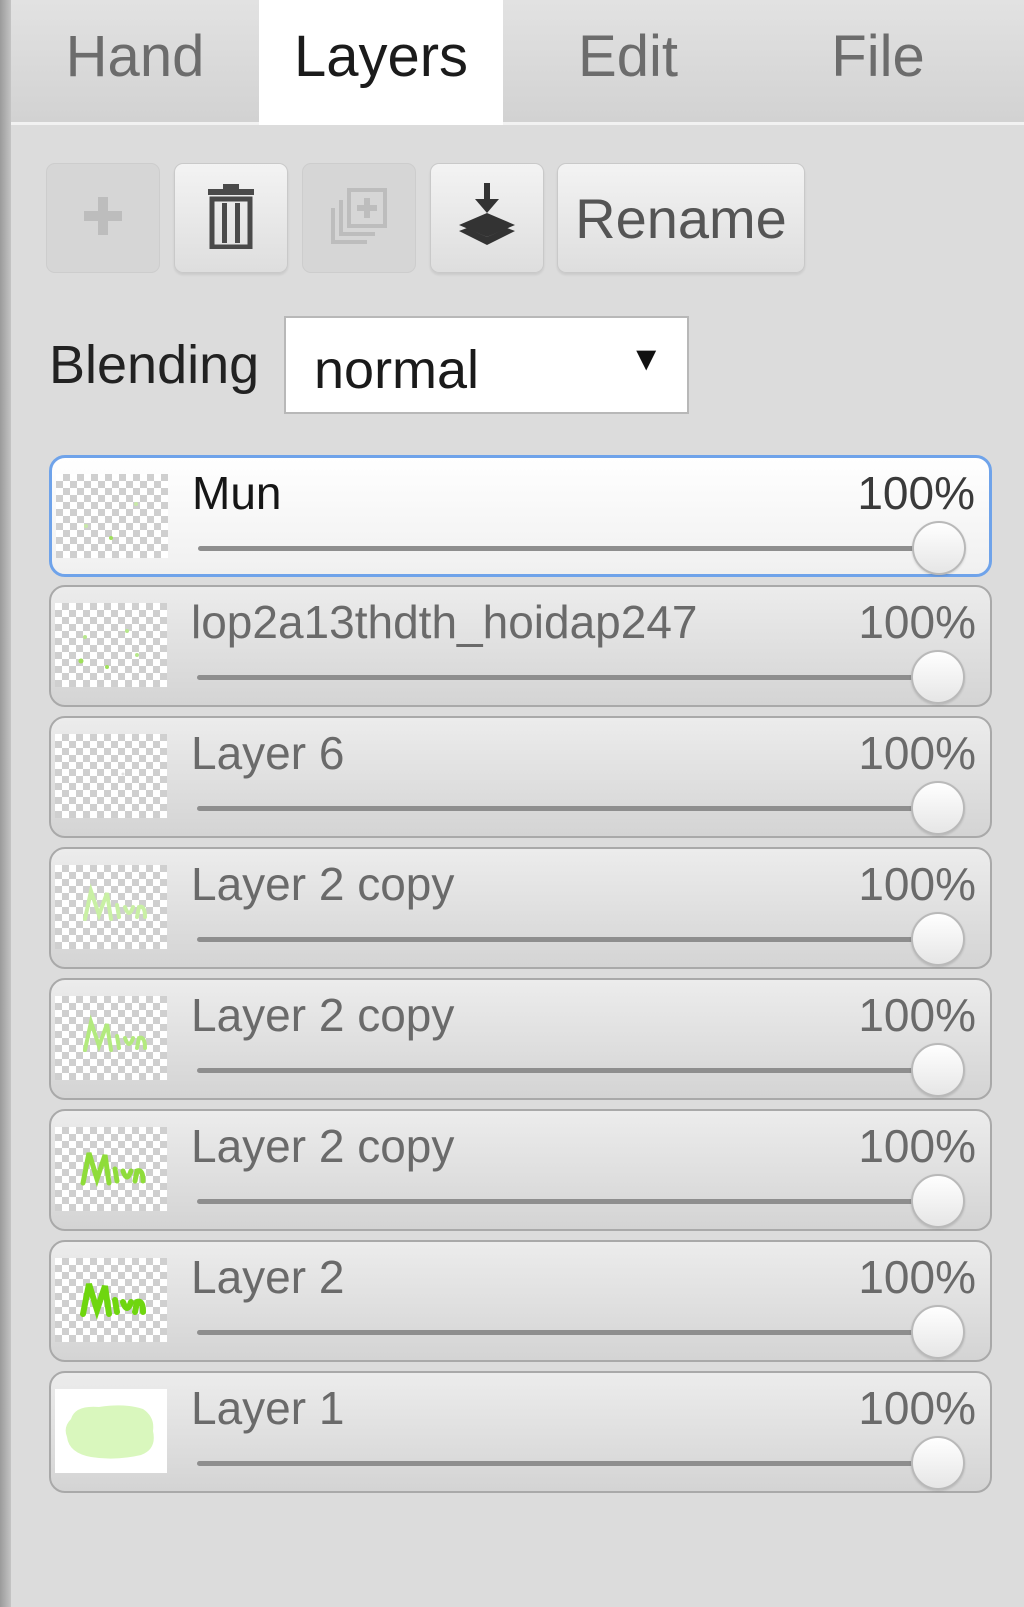 The width and height of the screenshot is (1024, 1607). What do you see at coordinates (646, 359) in the screenshot?
I see `chevron-down-icon: ▼` at bounding box center [646, 359].